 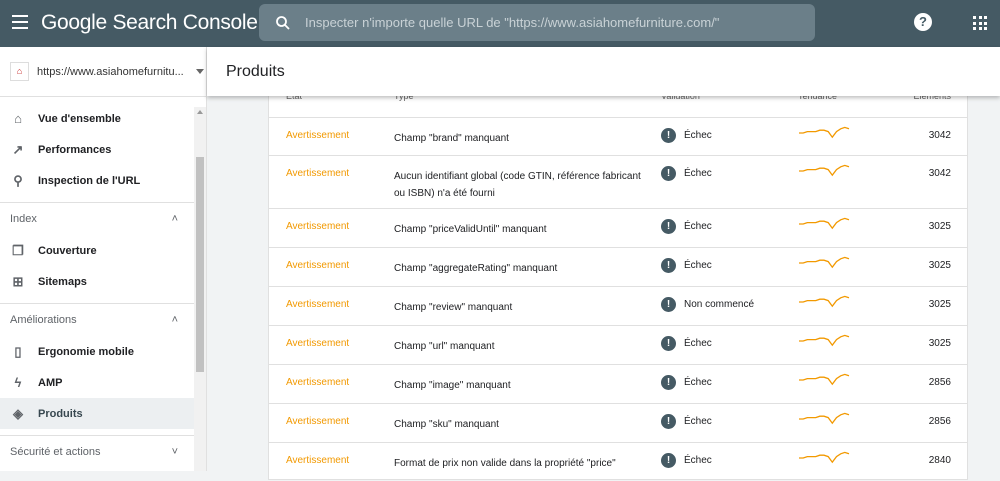 I want to click on sidebar-item-label: AMP, so click(x=50, y=382).